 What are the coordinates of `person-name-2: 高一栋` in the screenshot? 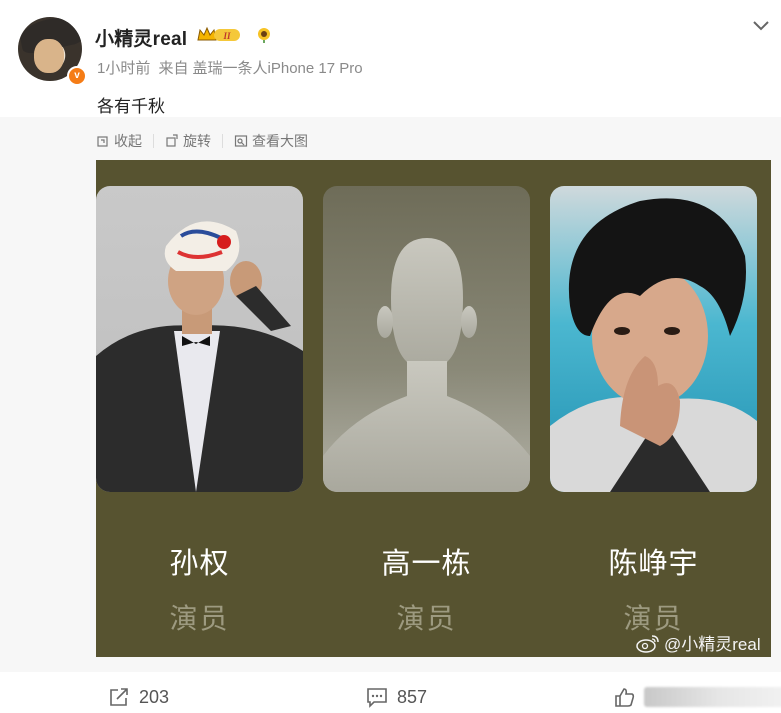 It's located at (426, 564).